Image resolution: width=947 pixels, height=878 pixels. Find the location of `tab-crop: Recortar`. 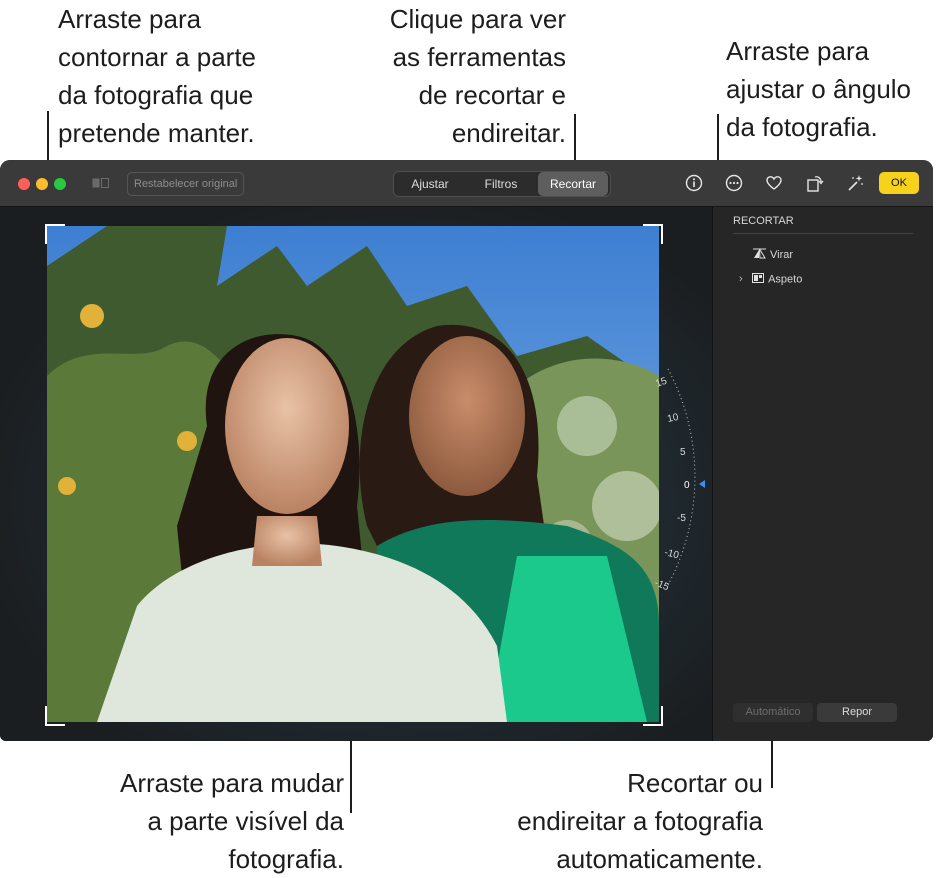

tab-crop: Recortar is located at coordinates (573, 184).